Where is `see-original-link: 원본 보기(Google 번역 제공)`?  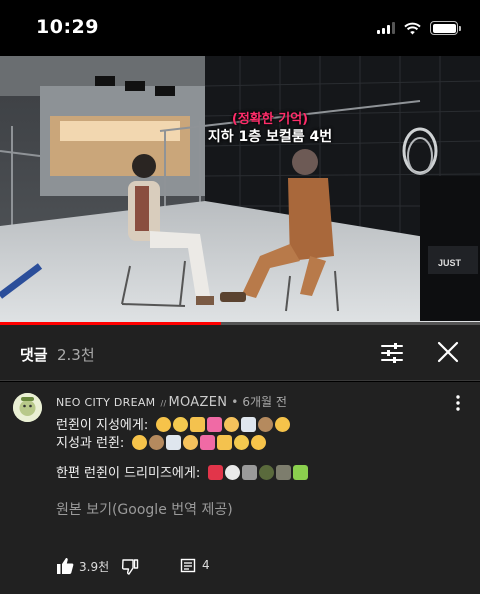 see-original-link: 원본 보기(Google 번역 제공) is located at coordinates (144, 509).